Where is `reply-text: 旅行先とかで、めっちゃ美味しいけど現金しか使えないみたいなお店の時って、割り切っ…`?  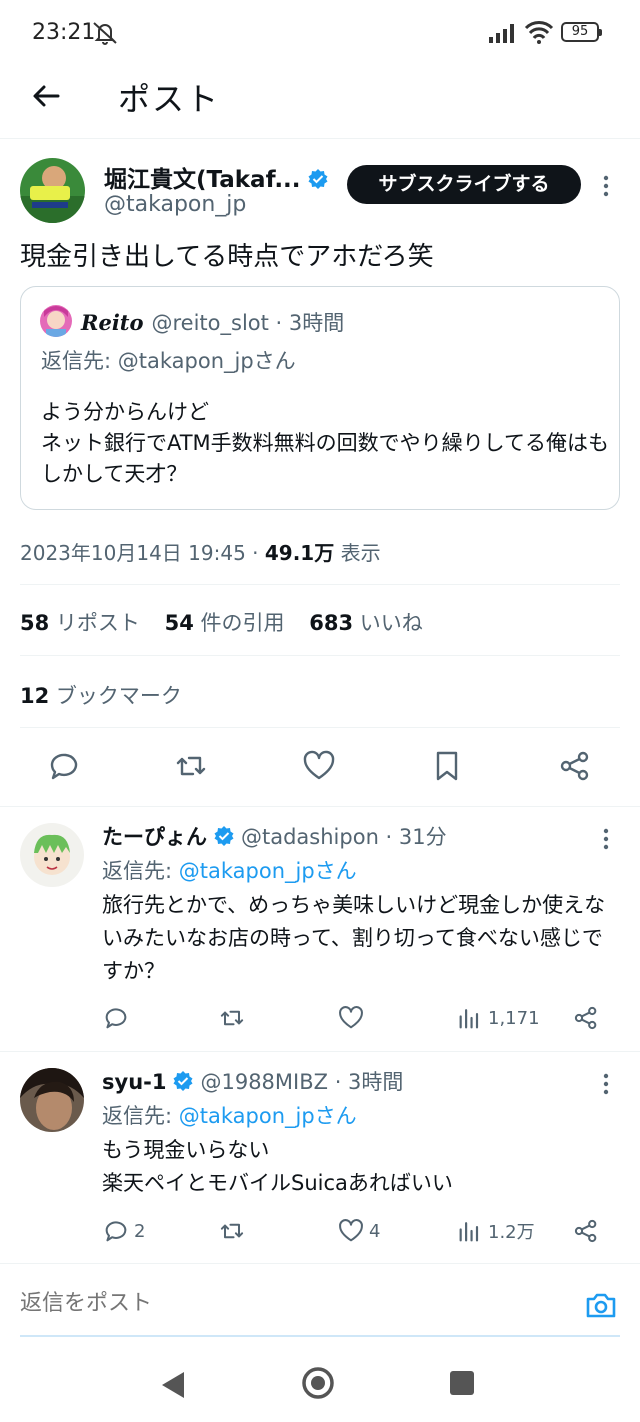 reply-text: 旅行先とかで、めっちゃ美味しいけど現金しか使えないみたいなお店の時って、割り切っ… is located at coordinates (354, 938).